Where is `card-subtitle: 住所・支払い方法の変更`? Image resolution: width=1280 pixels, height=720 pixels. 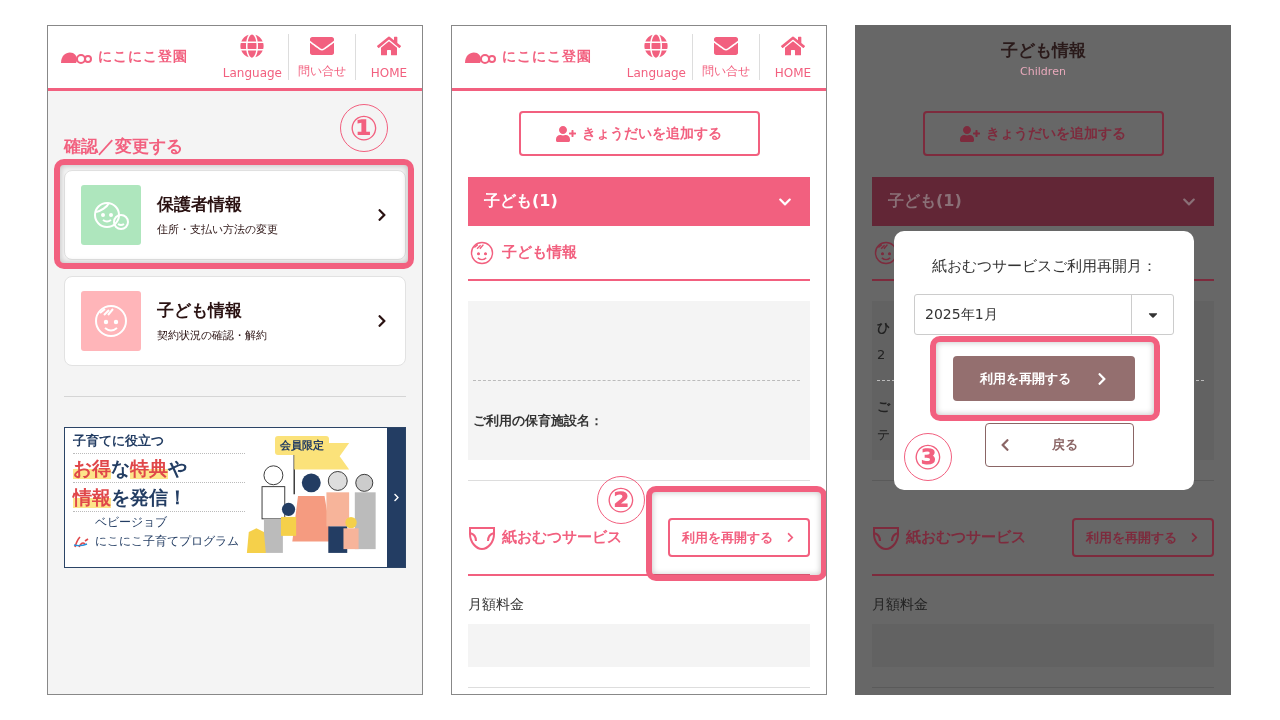 card-subtitle: 住所・支払い方法の変更 is located at coordinates (218, 229).